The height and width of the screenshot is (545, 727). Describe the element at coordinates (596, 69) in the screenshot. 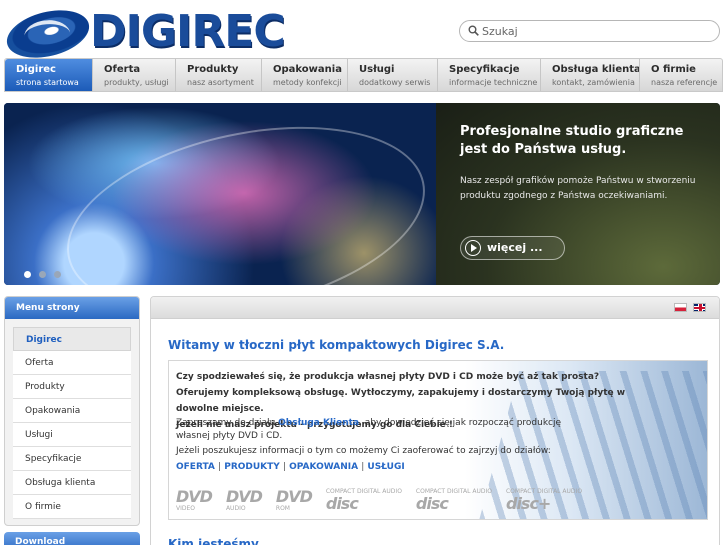

I see `nav-title: Obsługa klienta` at that location.